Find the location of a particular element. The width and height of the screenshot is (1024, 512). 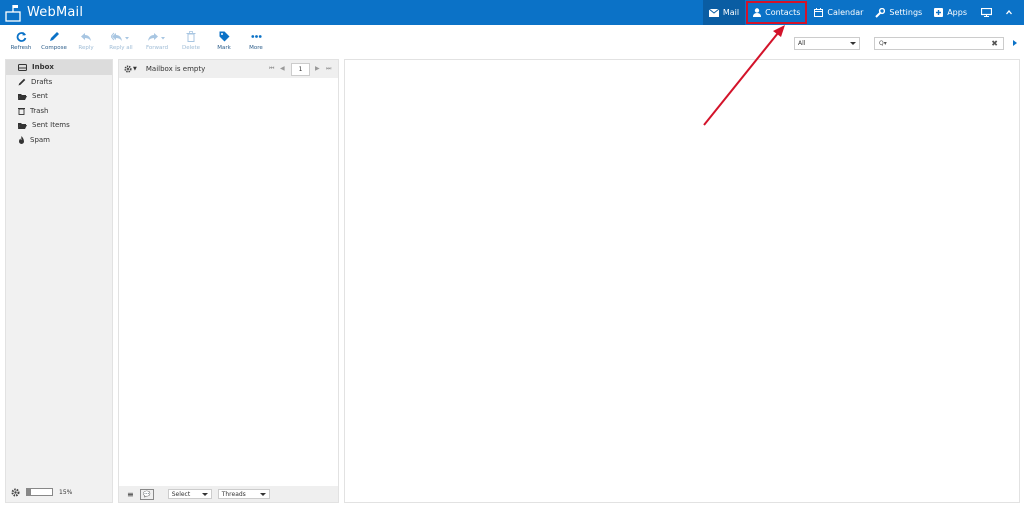

display-mode-button is located at coordinates (988, 12).